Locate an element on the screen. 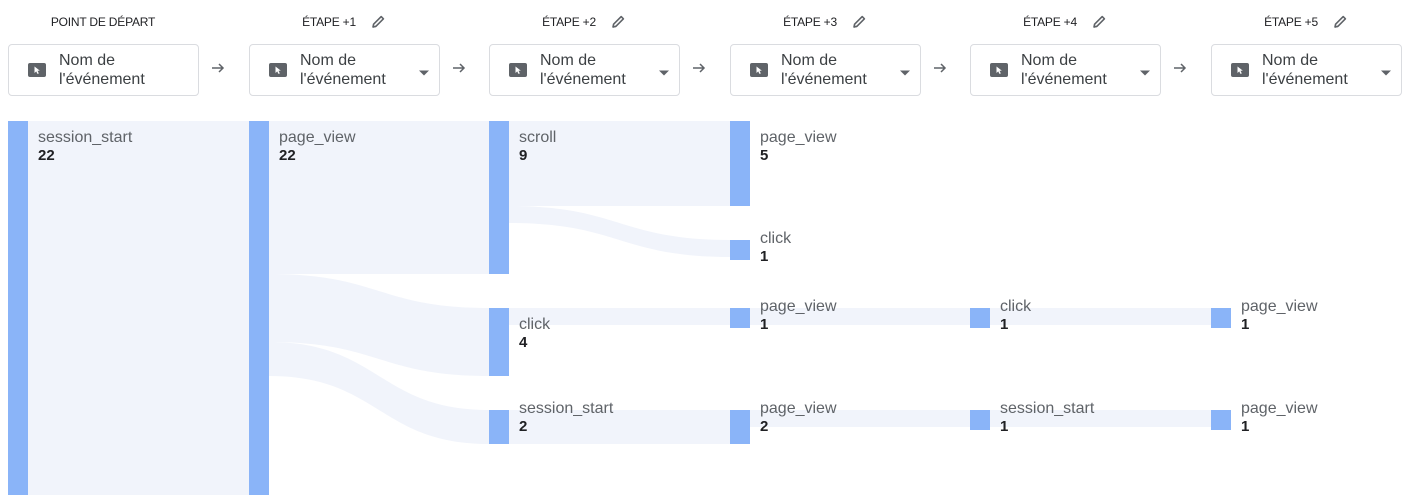  flow-node-n5a is located at coordinates (1221, 318).